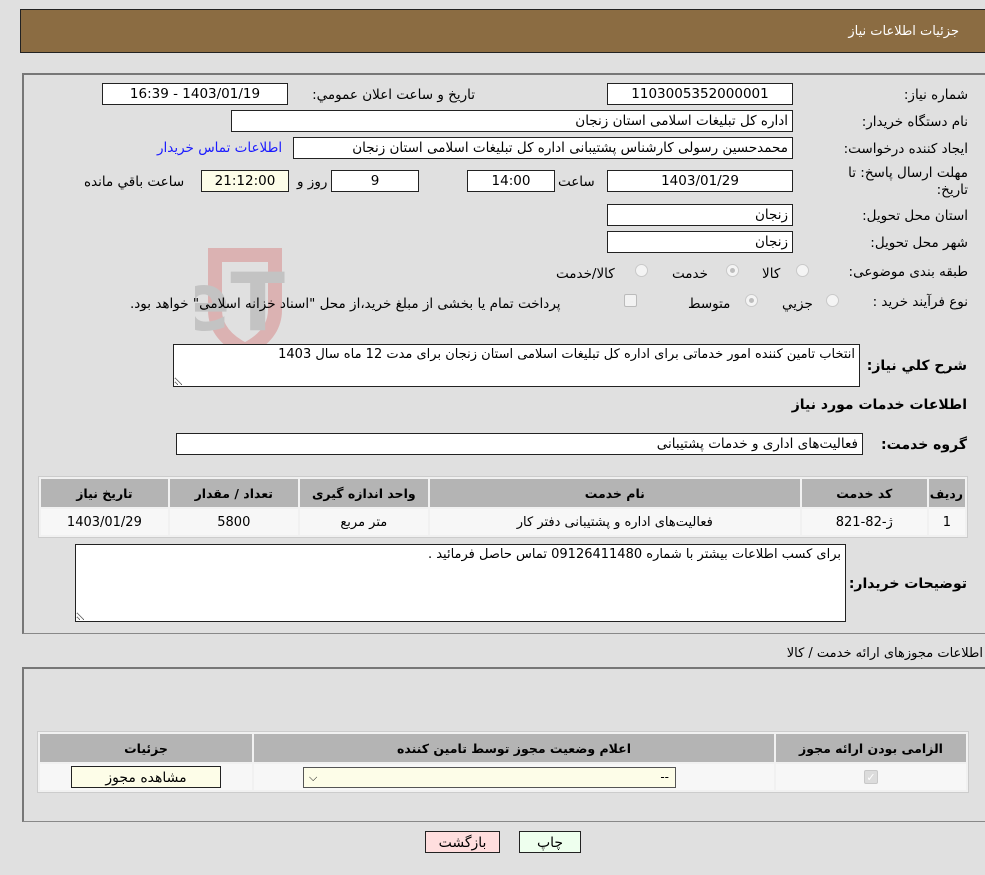 The height and width of the screenshot is (875, 985). What do you see at coordinates (908, 272) in the screenshot?
I see `category-label: طبقه بندی موضوعی:` at bounding box center [908, 272].